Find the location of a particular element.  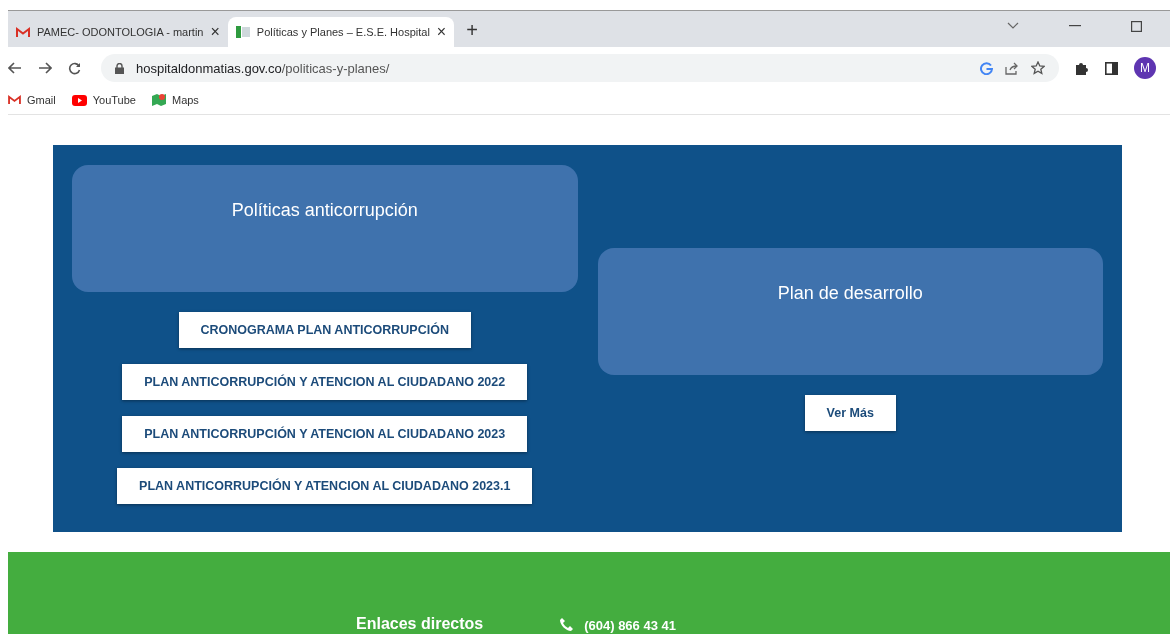

card-title: Plan de desarrollo is located at coordinates (850, 294).